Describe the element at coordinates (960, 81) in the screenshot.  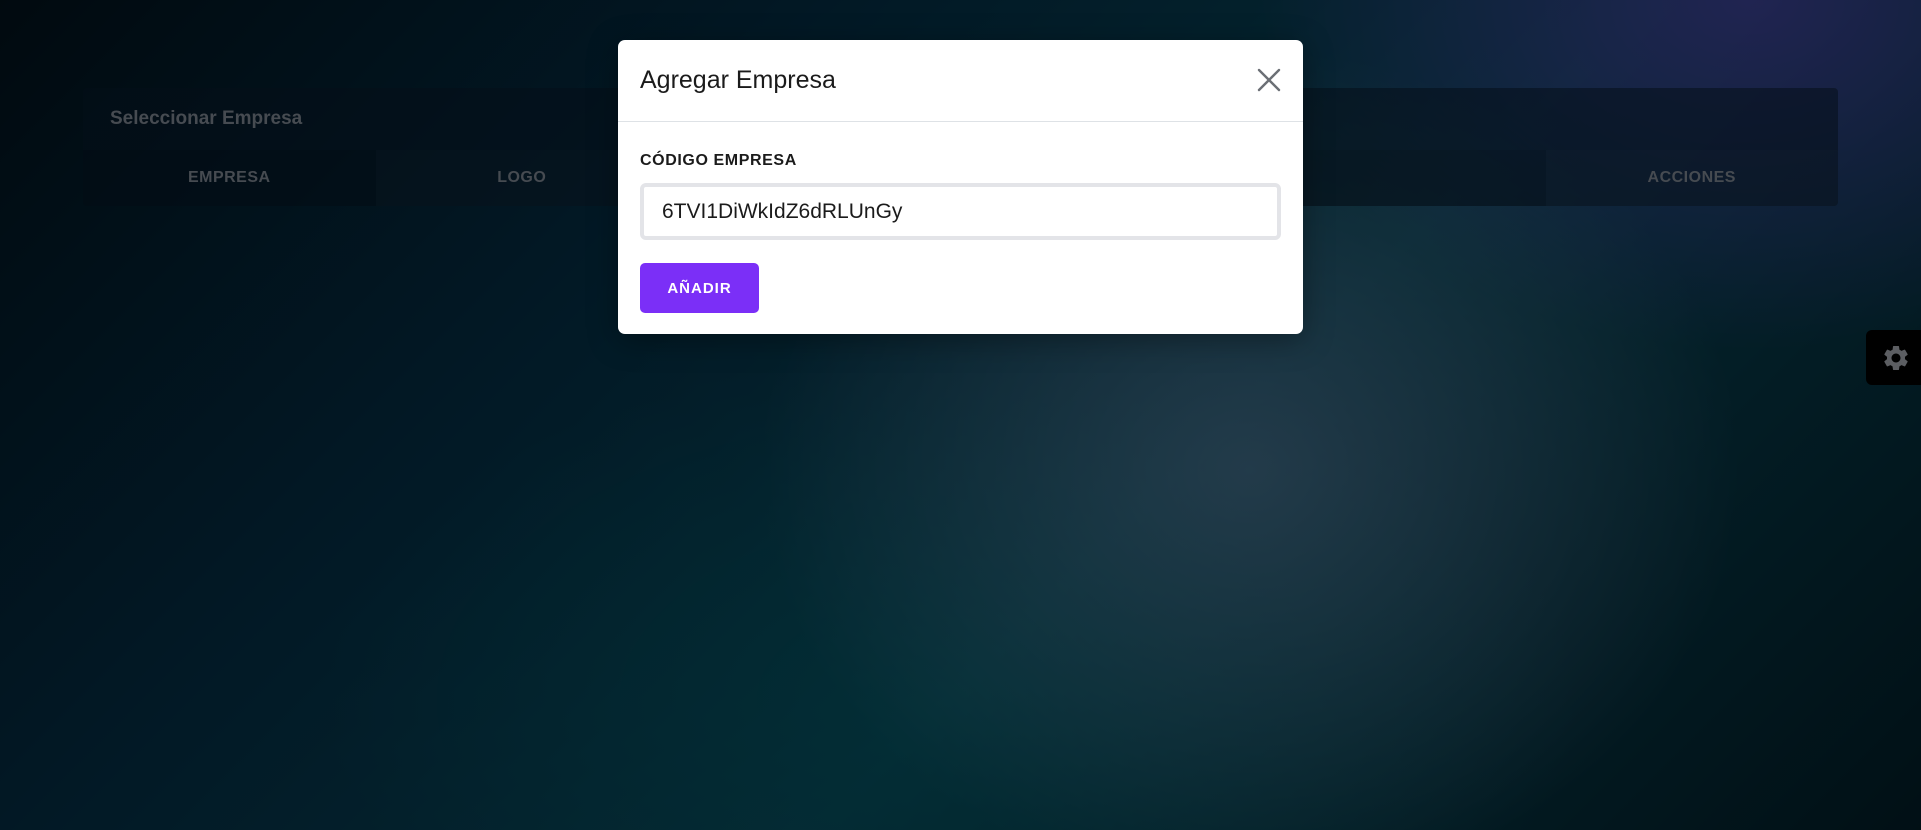
I see `modal-header: Agregar Empresa` at that location.